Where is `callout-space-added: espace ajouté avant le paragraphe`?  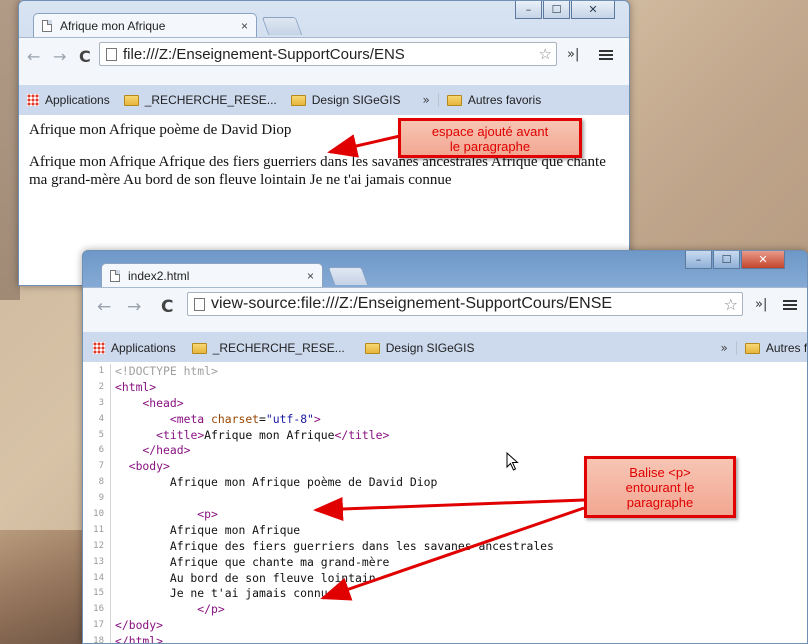 callout-space-added: espace ajouté avant le paragraphe is located at coordinates (490, 138).